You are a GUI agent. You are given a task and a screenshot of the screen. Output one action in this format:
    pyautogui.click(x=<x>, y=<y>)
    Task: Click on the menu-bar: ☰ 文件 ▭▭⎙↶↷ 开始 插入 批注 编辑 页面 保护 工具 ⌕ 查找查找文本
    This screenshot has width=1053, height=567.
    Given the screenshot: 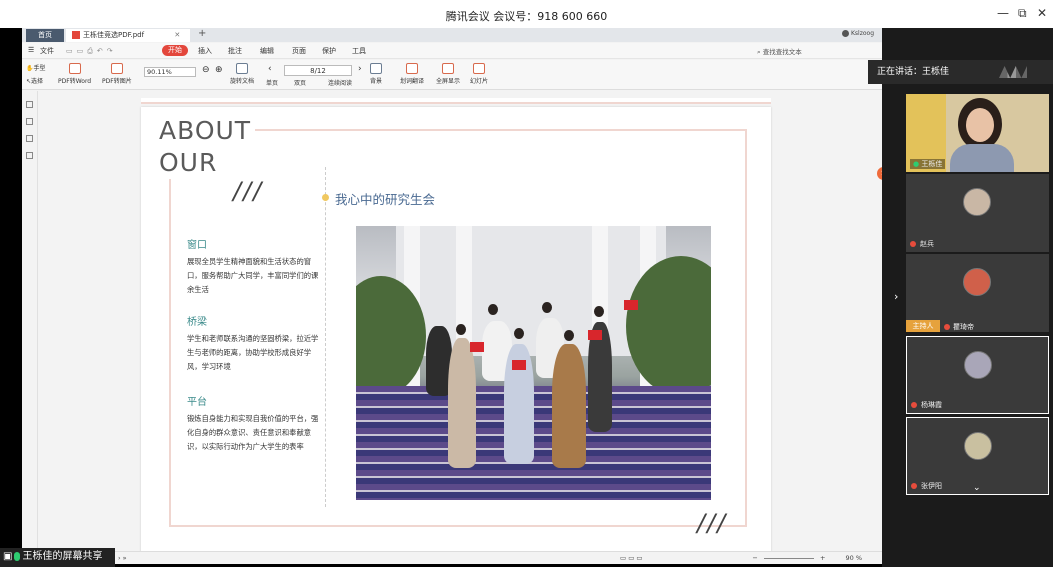 What is the action you would take?
    pyautogui.click(x=452, y=51)
    